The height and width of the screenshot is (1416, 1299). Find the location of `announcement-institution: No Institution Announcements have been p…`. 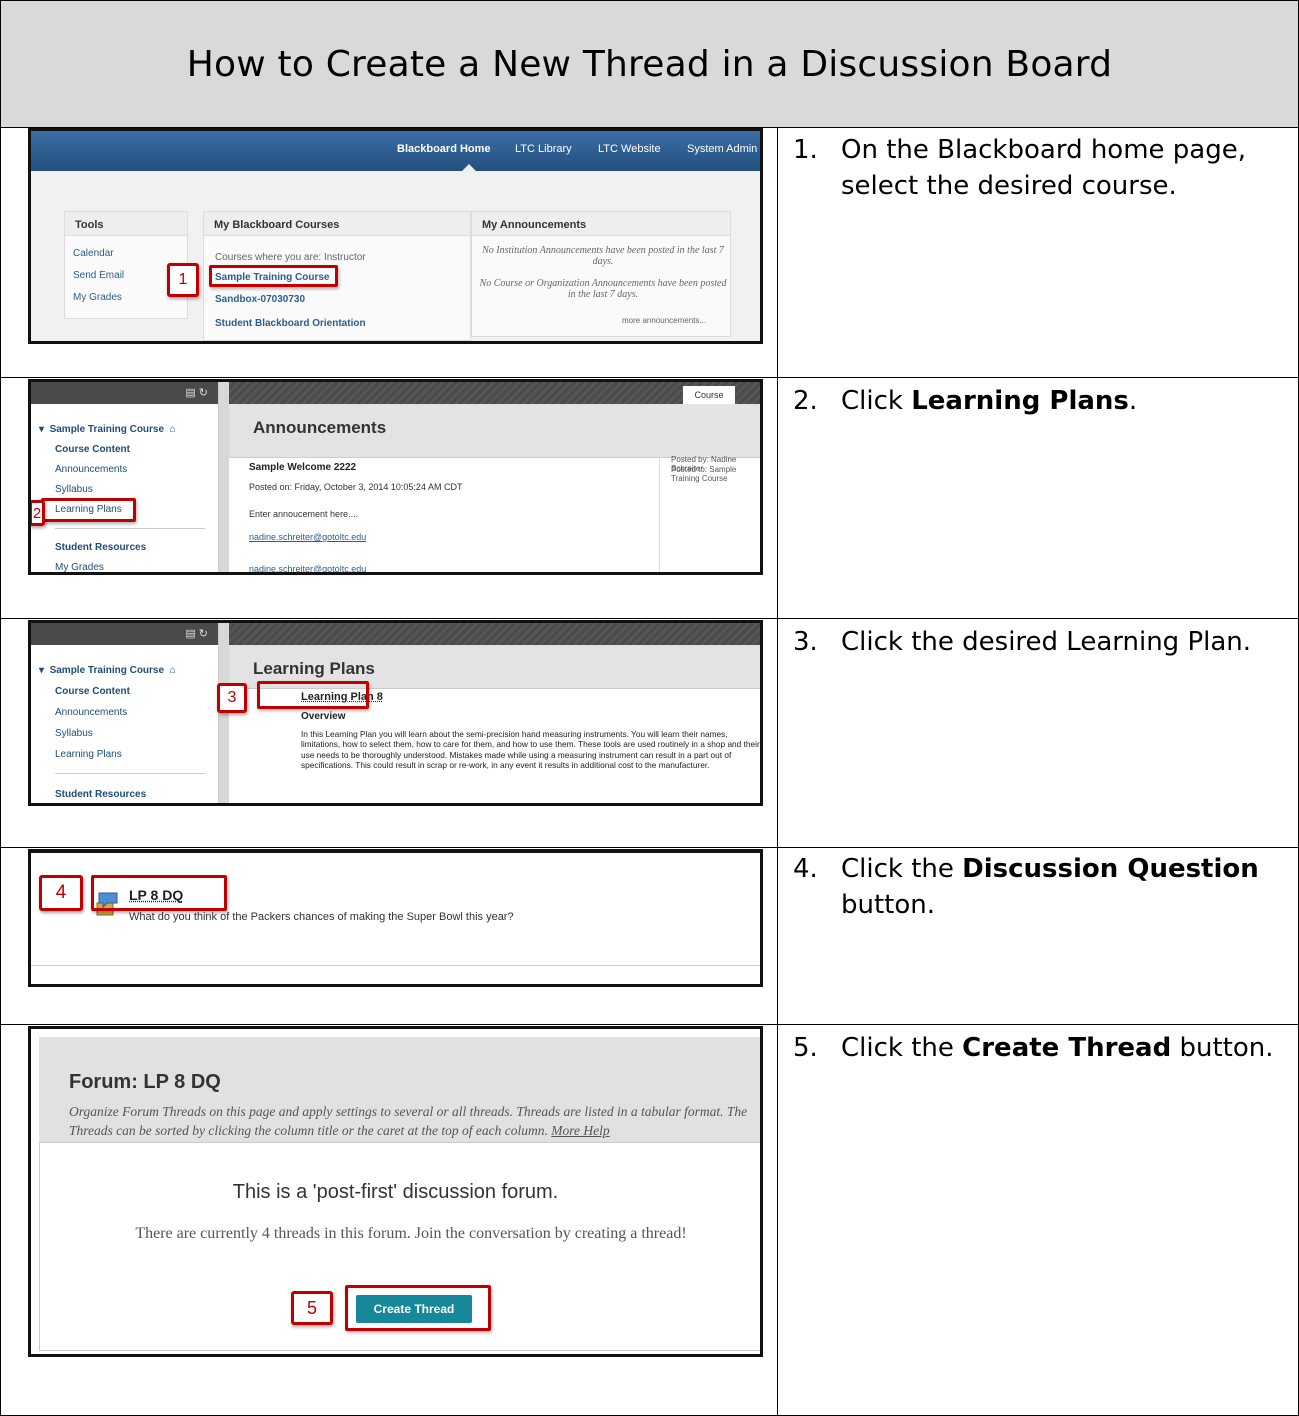

announcement-institution: No Institution Announcements have been p… is located at coordinates (603, 256).